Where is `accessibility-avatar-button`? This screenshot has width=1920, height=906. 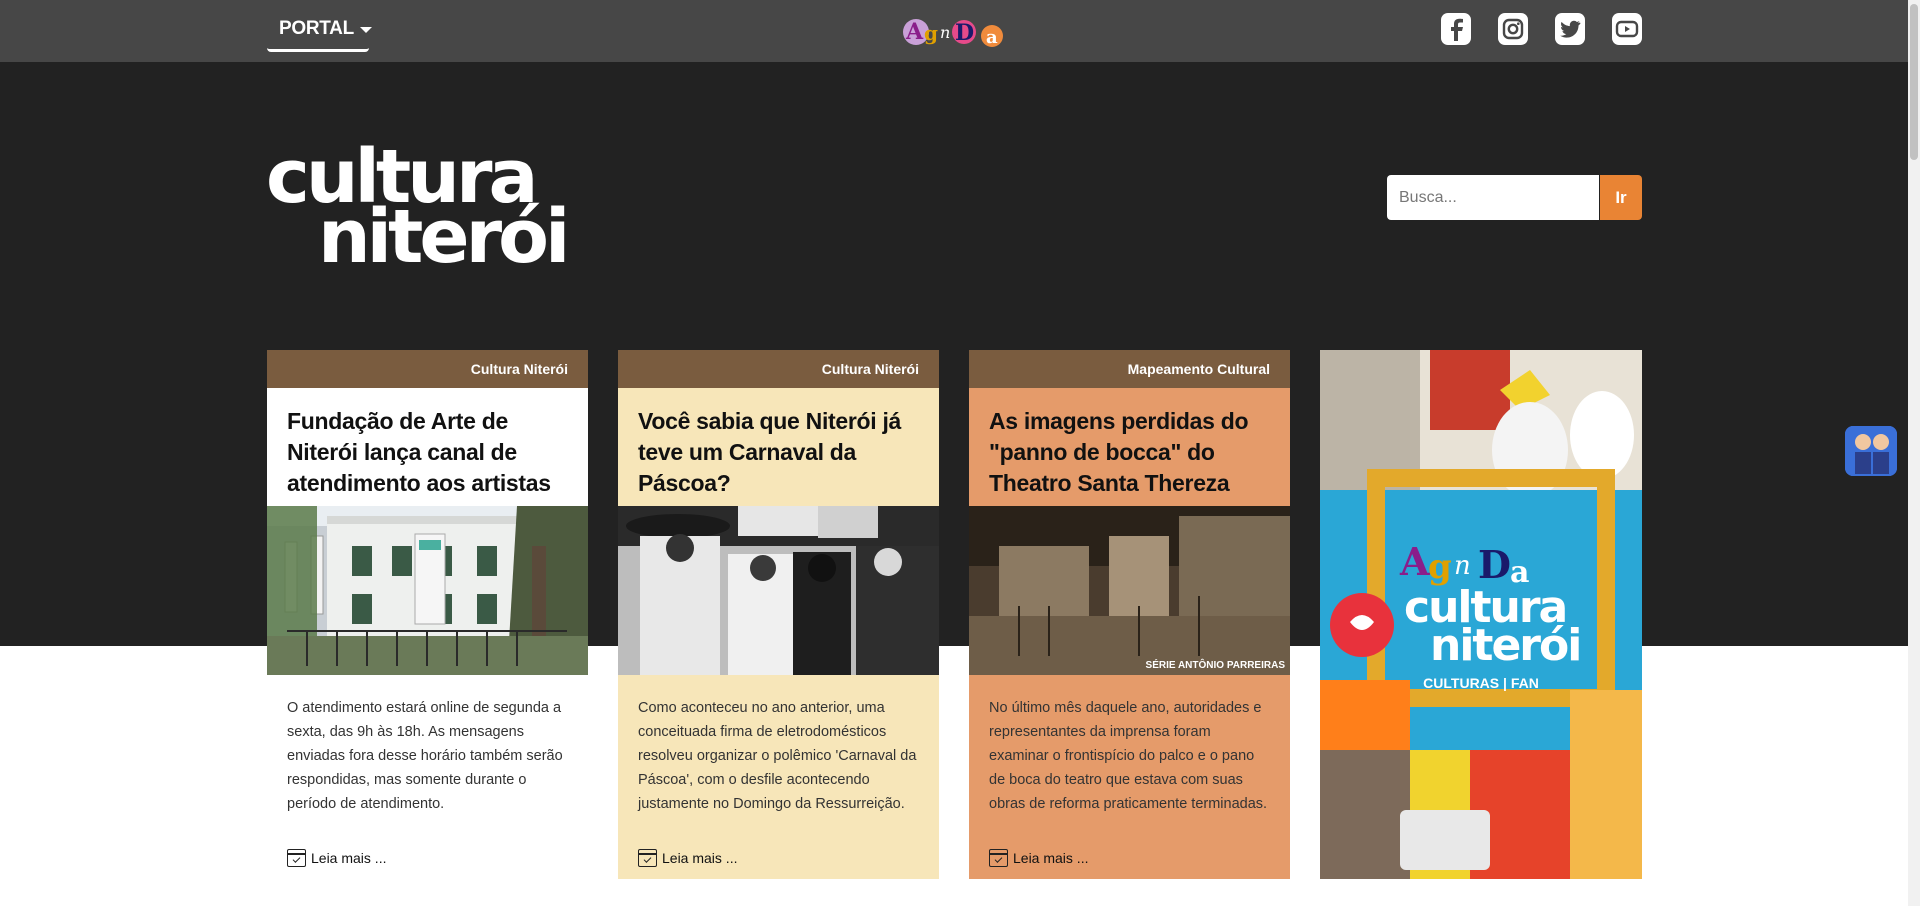
accessibility-avatar-button is located at coordinates (1871, 451).